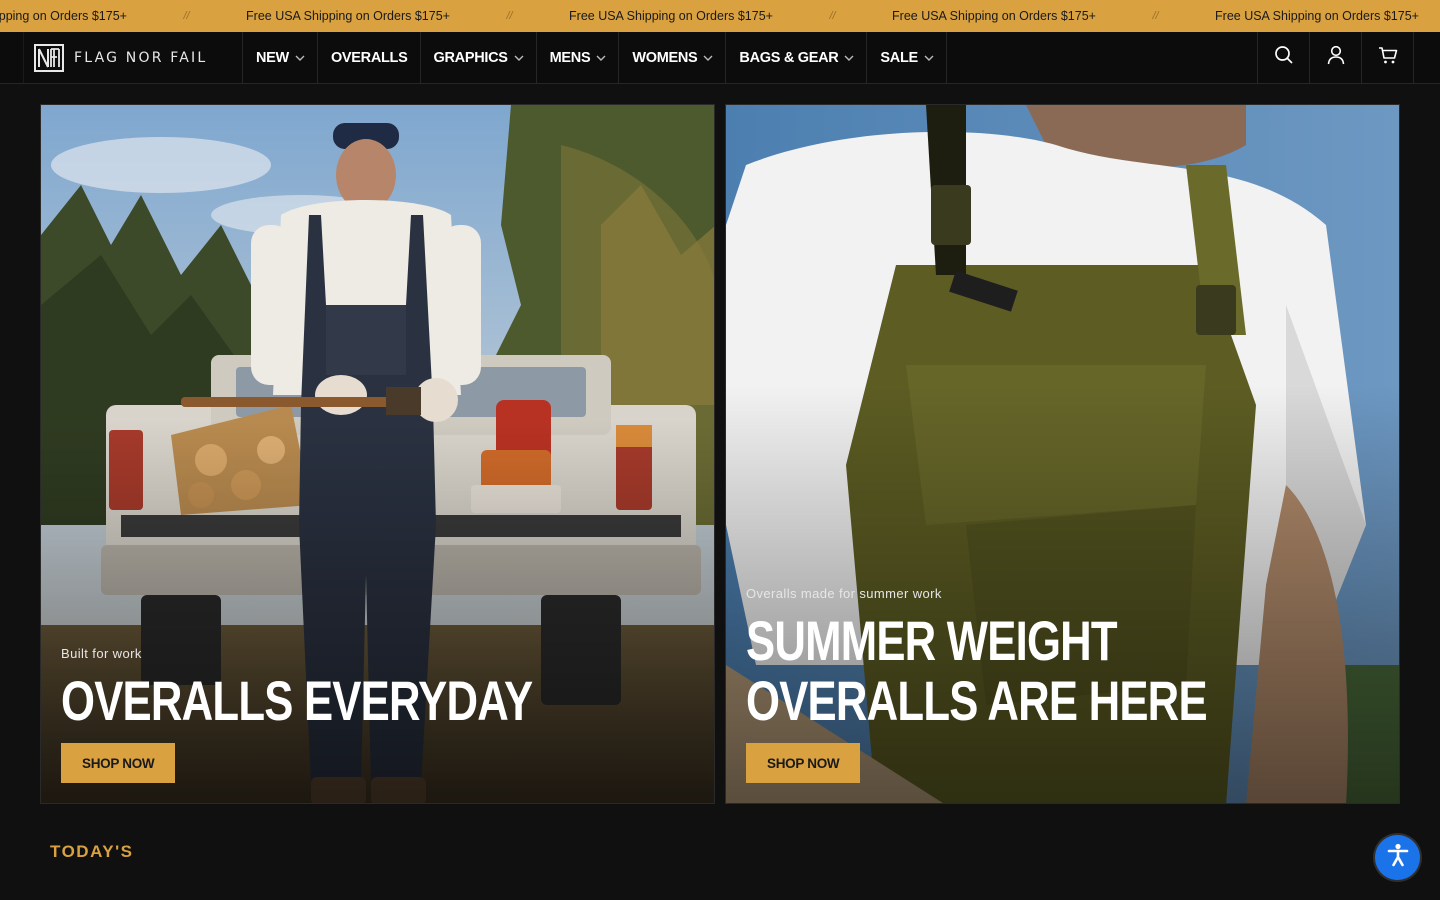 The image size is (1440, 900). I want to click on brand-name: FLAG NOR FAIL, so click(141, 57).